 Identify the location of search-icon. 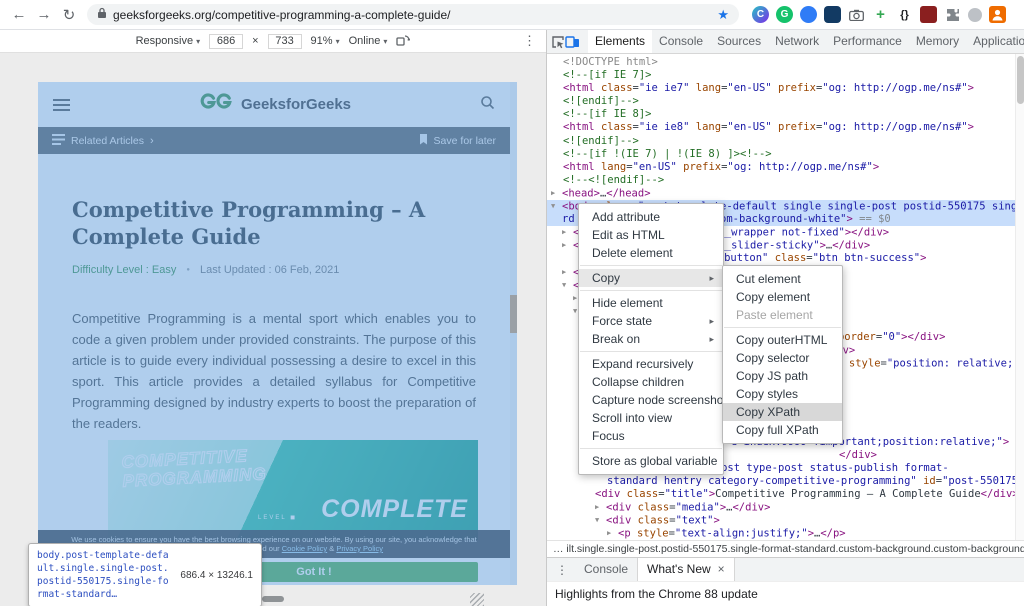
(487, 105).